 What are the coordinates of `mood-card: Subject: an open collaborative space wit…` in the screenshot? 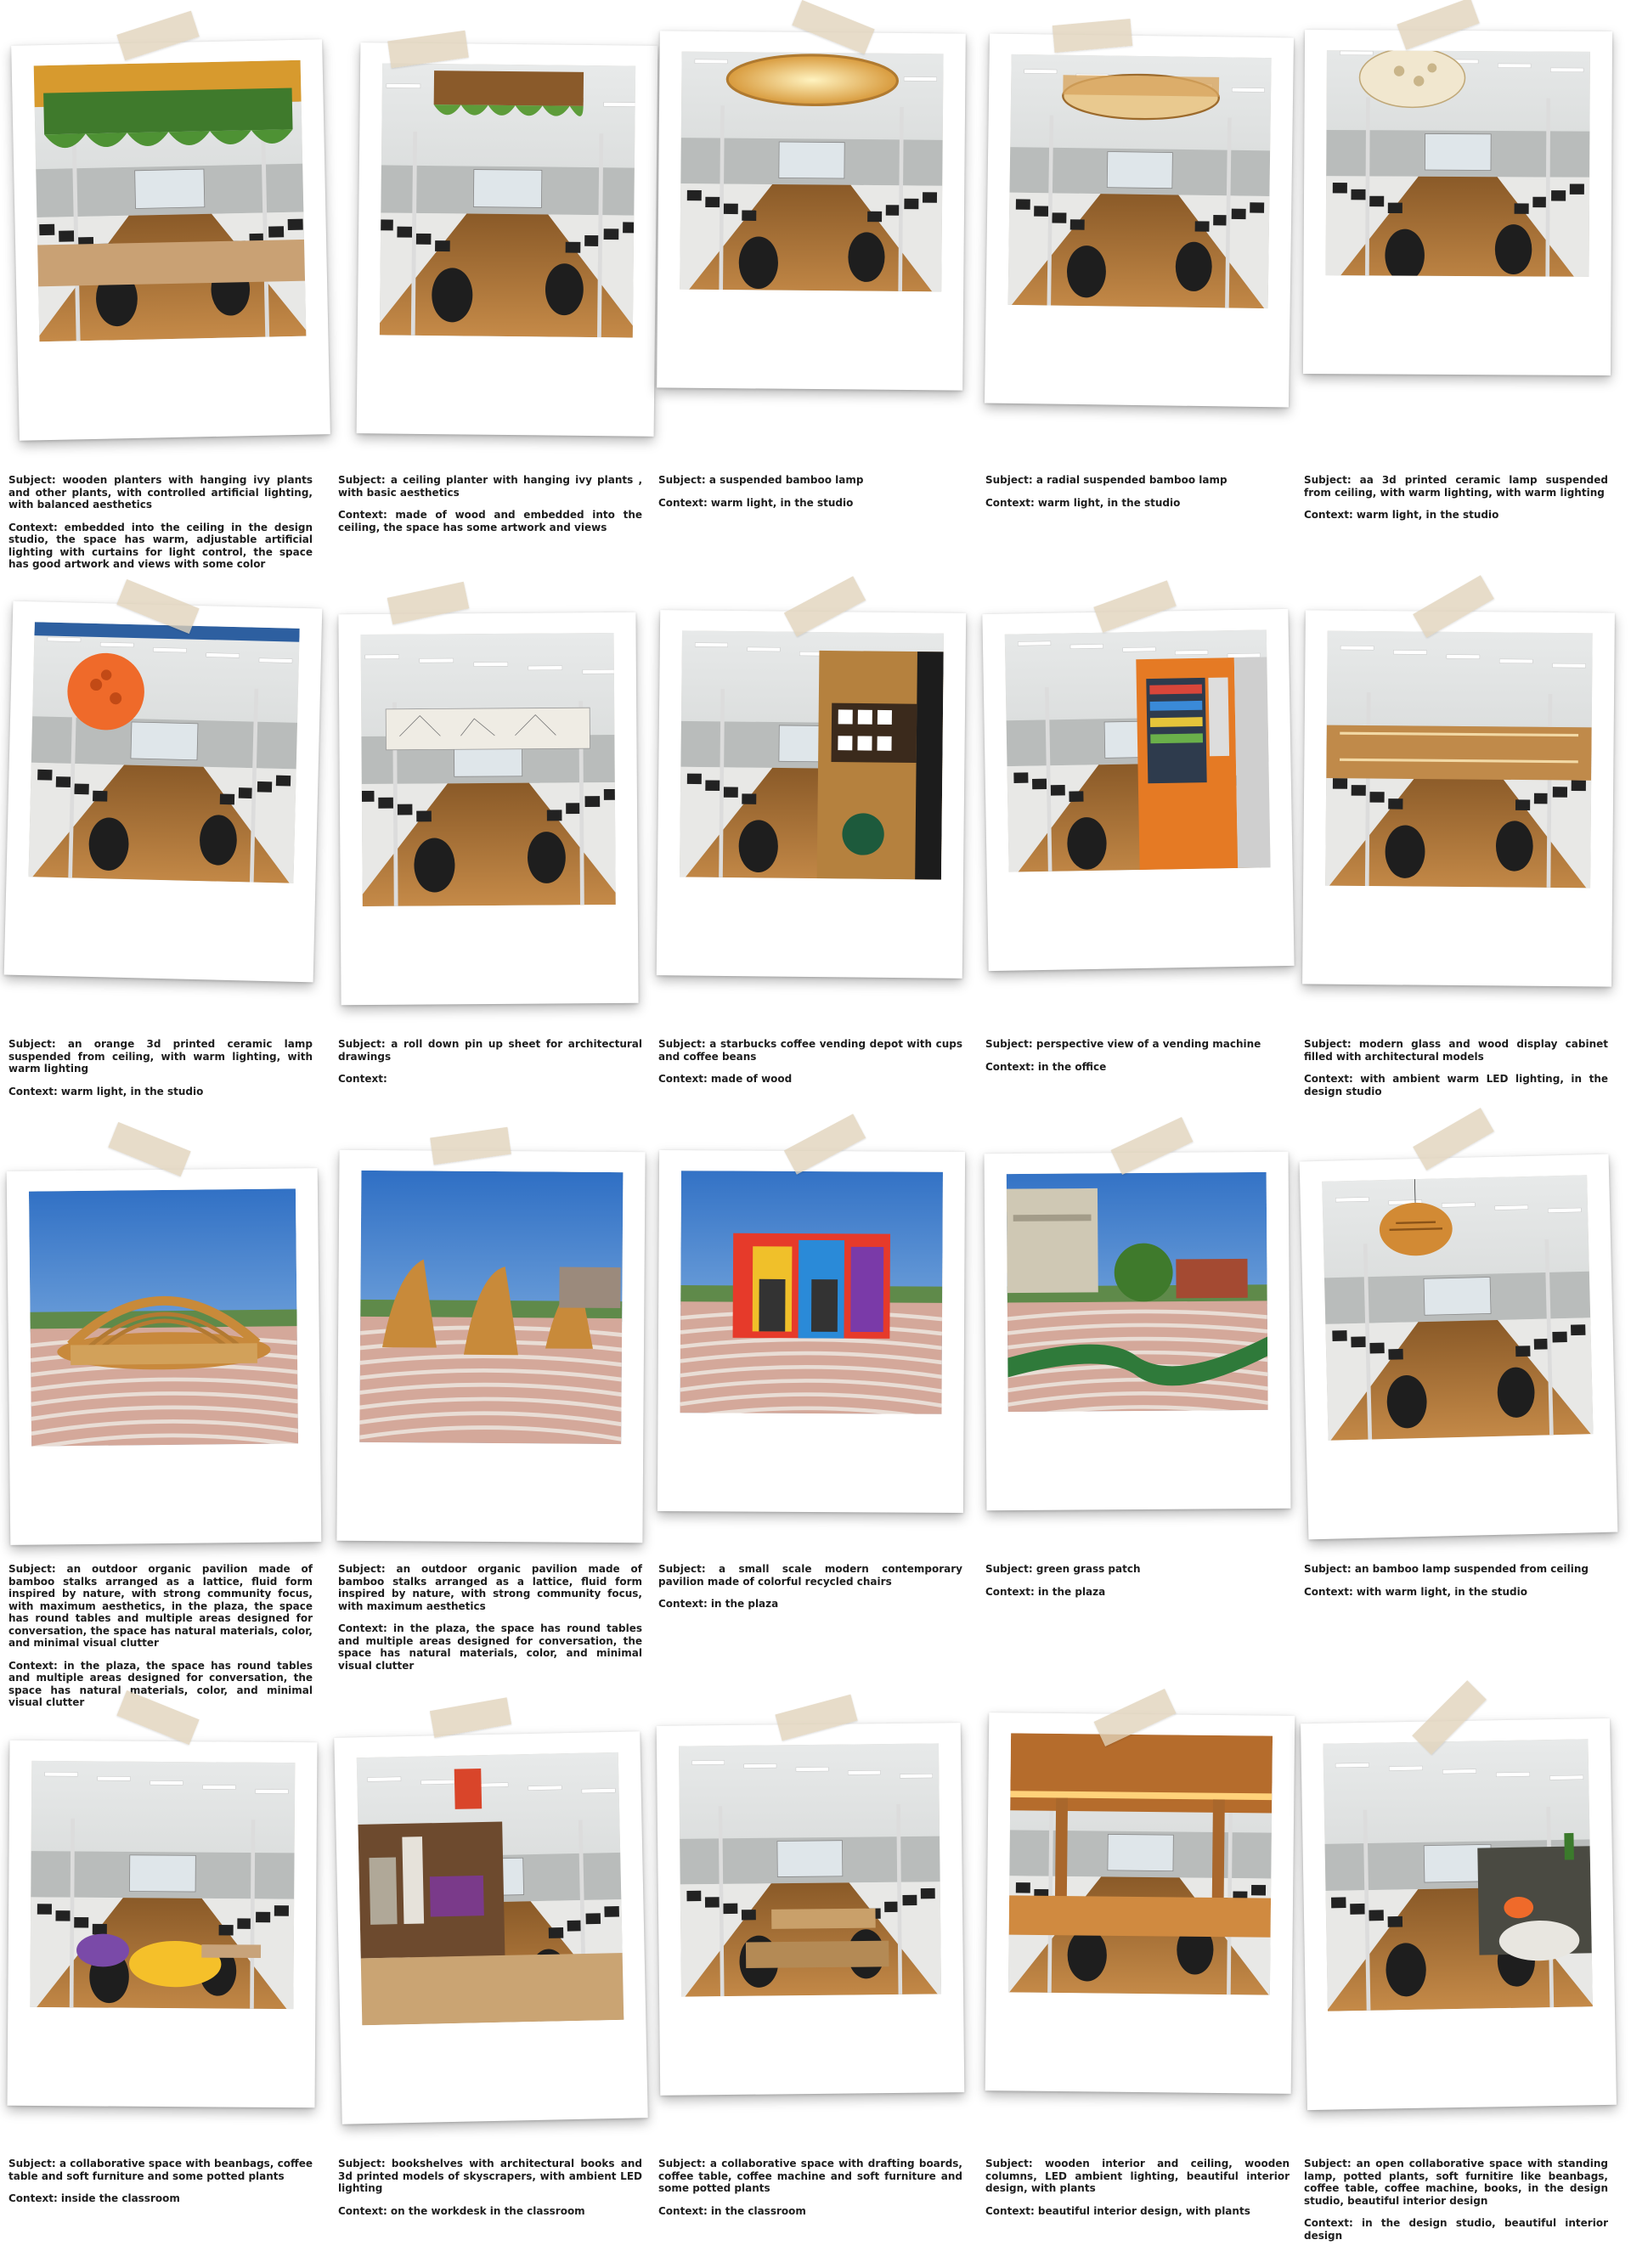 It's located at (1465, 1974).